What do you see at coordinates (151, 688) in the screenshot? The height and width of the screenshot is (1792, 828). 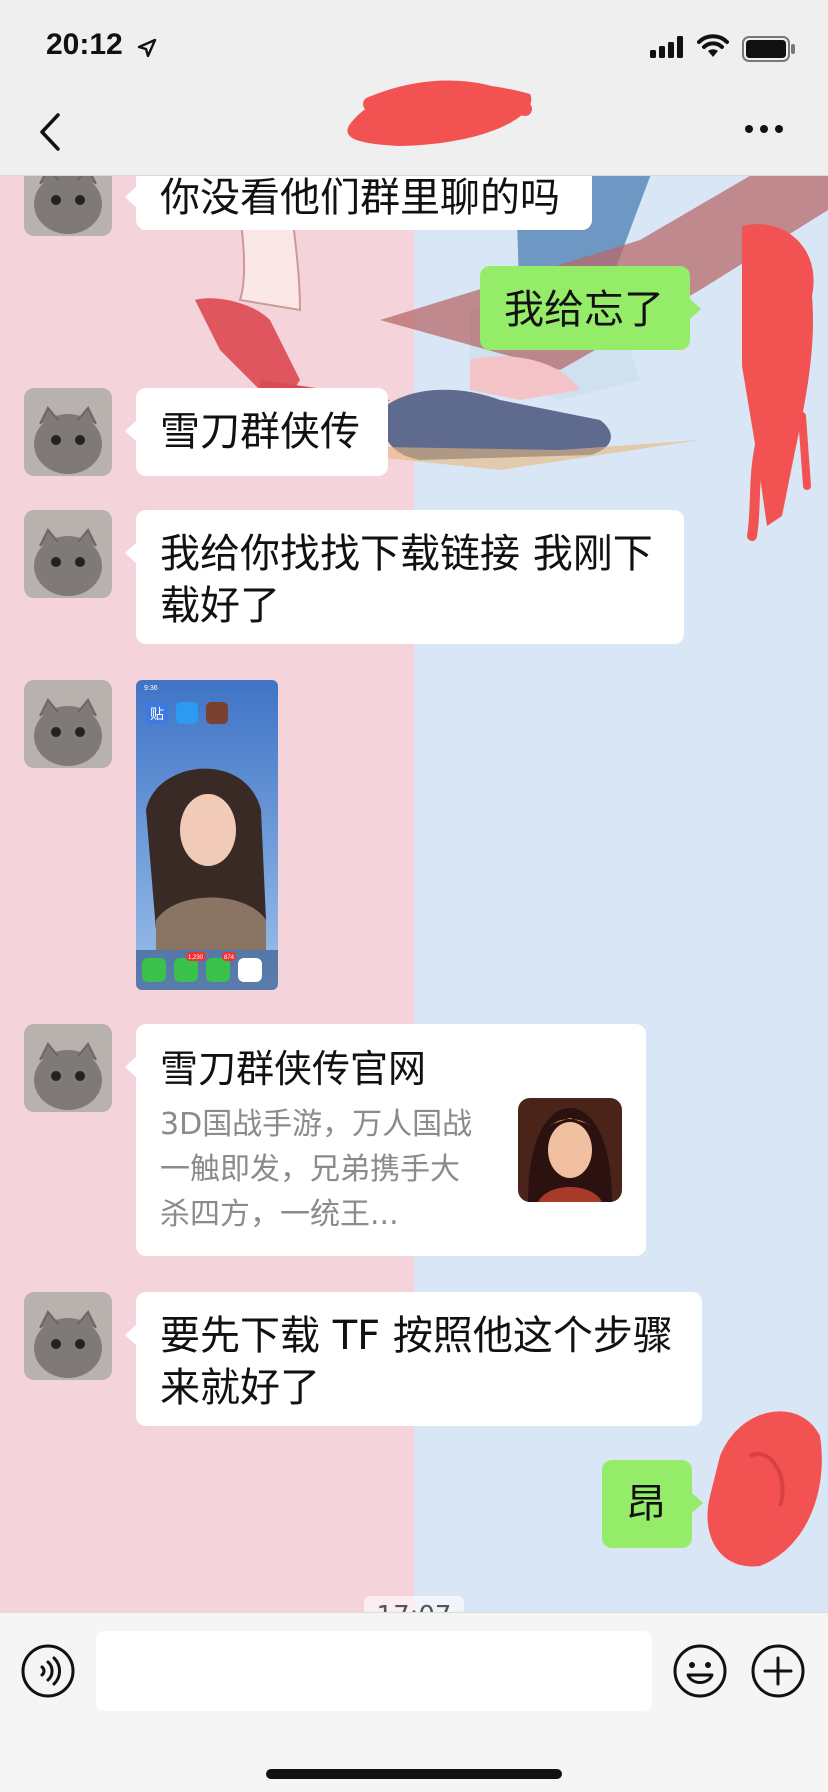 I see `photo-status-time: 9:36` at bounding box center [151, 688].